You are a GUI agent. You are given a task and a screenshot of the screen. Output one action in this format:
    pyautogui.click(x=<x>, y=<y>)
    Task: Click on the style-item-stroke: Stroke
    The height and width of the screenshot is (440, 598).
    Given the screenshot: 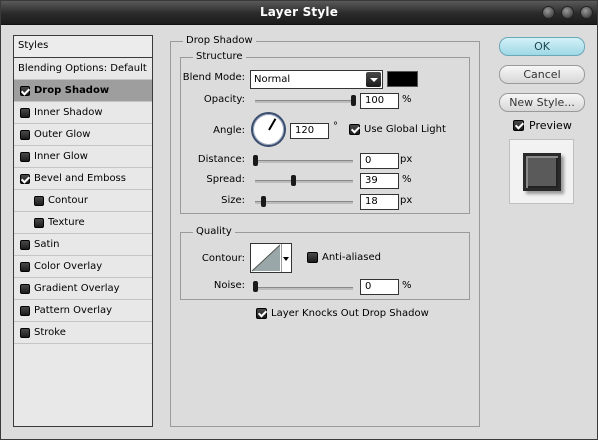 What is the action you would take?
    pyautogui.click(x=83, y=333)
    